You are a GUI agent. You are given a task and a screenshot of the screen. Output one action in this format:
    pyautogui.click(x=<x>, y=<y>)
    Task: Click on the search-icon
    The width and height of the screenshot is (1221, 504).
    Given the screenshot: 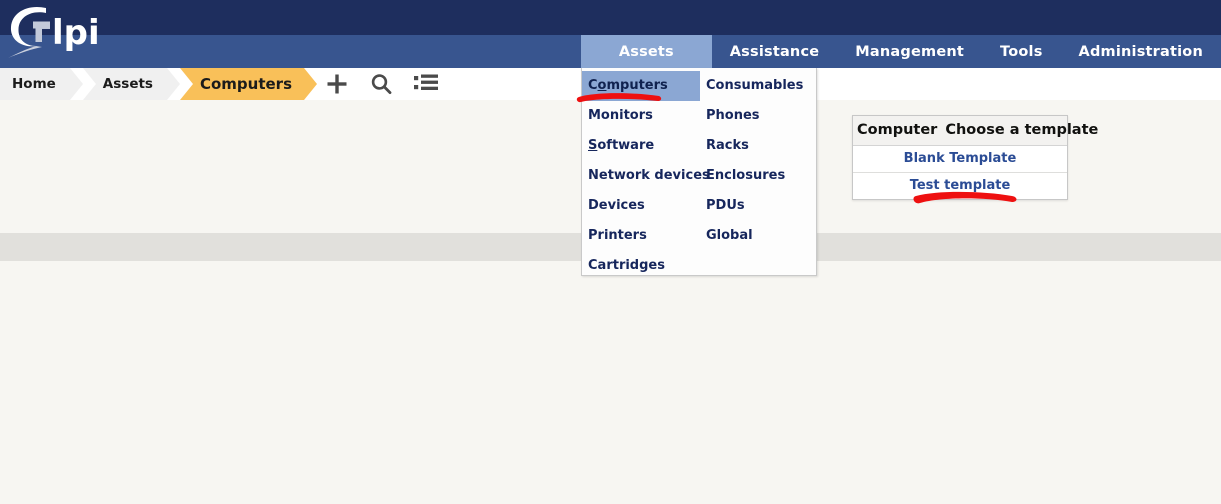 What is the action you would take?
    pyautogui.click(x=381, y=84)
    